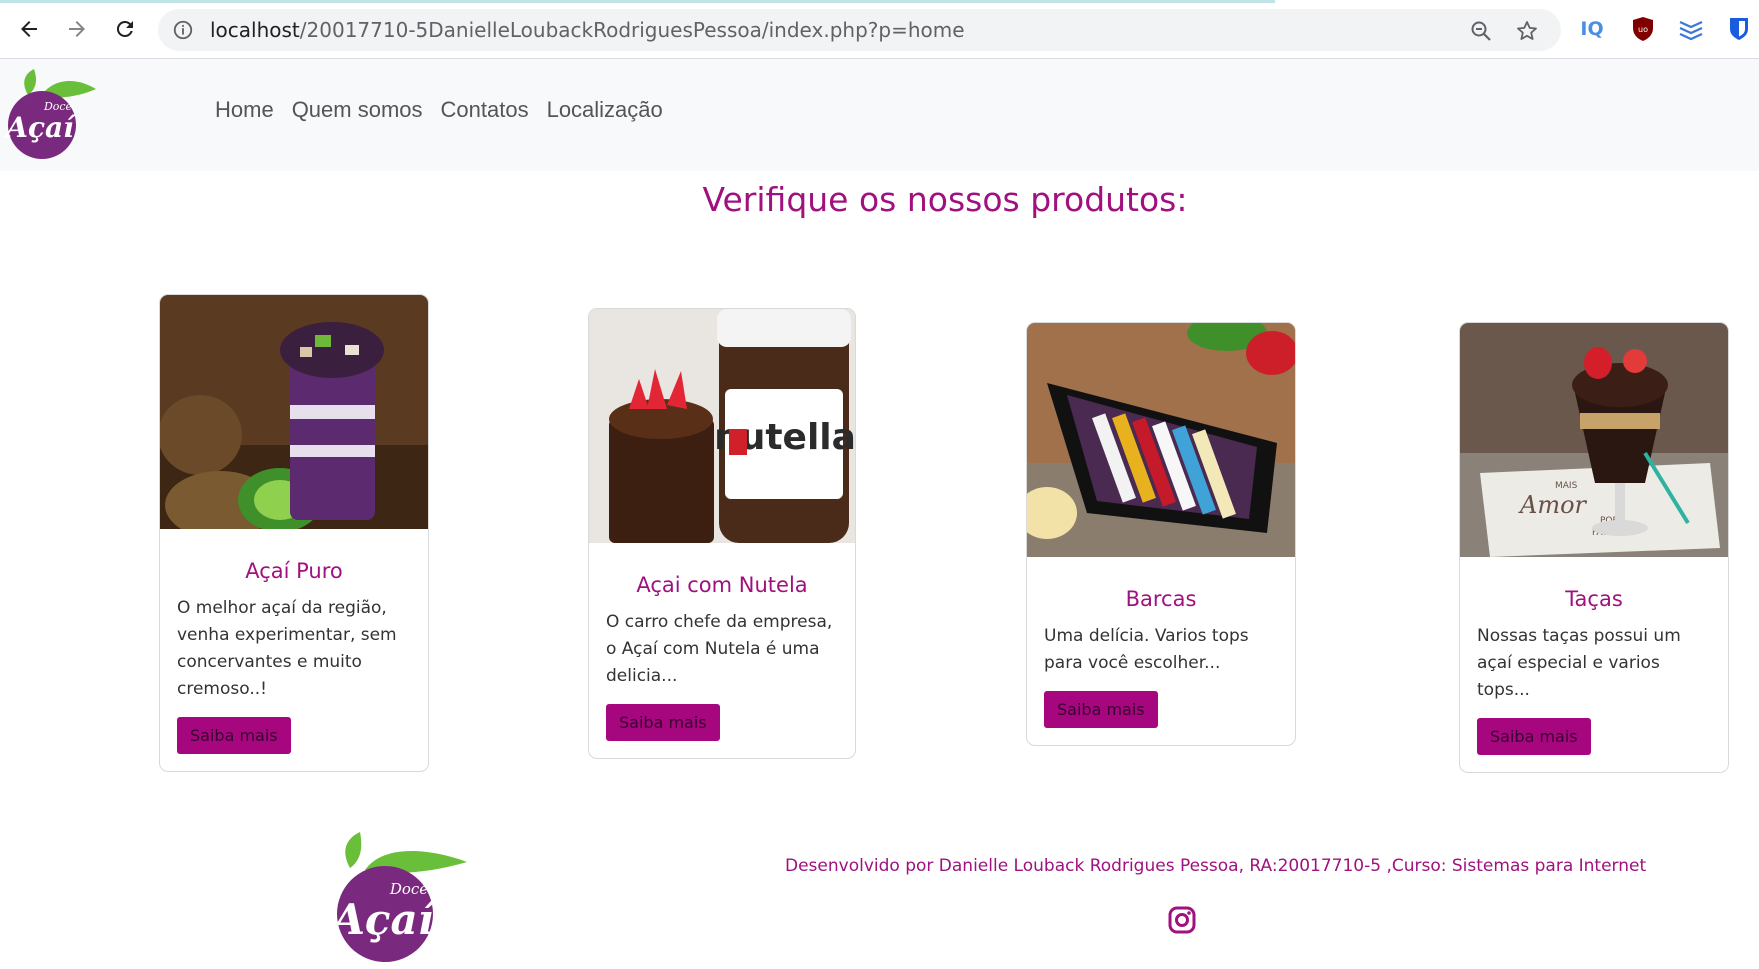 Image resolution: width=1759 pixels, height=969 pixels. I want to click on zotero-icon, so click(1691, 30).